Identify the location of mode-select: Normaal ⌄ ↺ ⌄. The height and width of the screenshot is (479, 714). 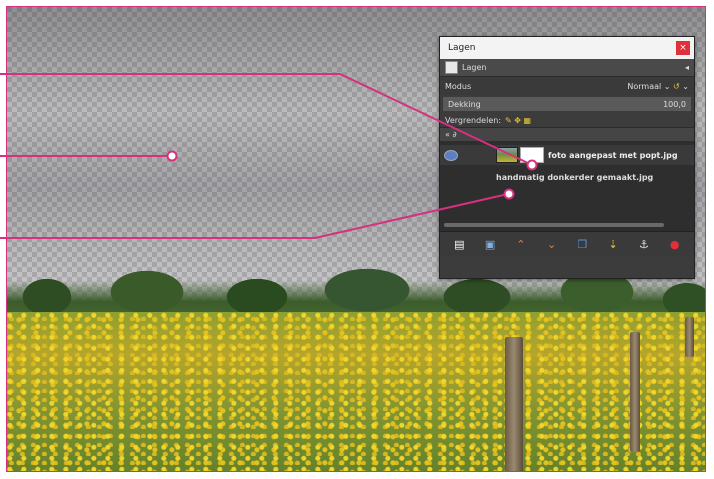
(658, 86).